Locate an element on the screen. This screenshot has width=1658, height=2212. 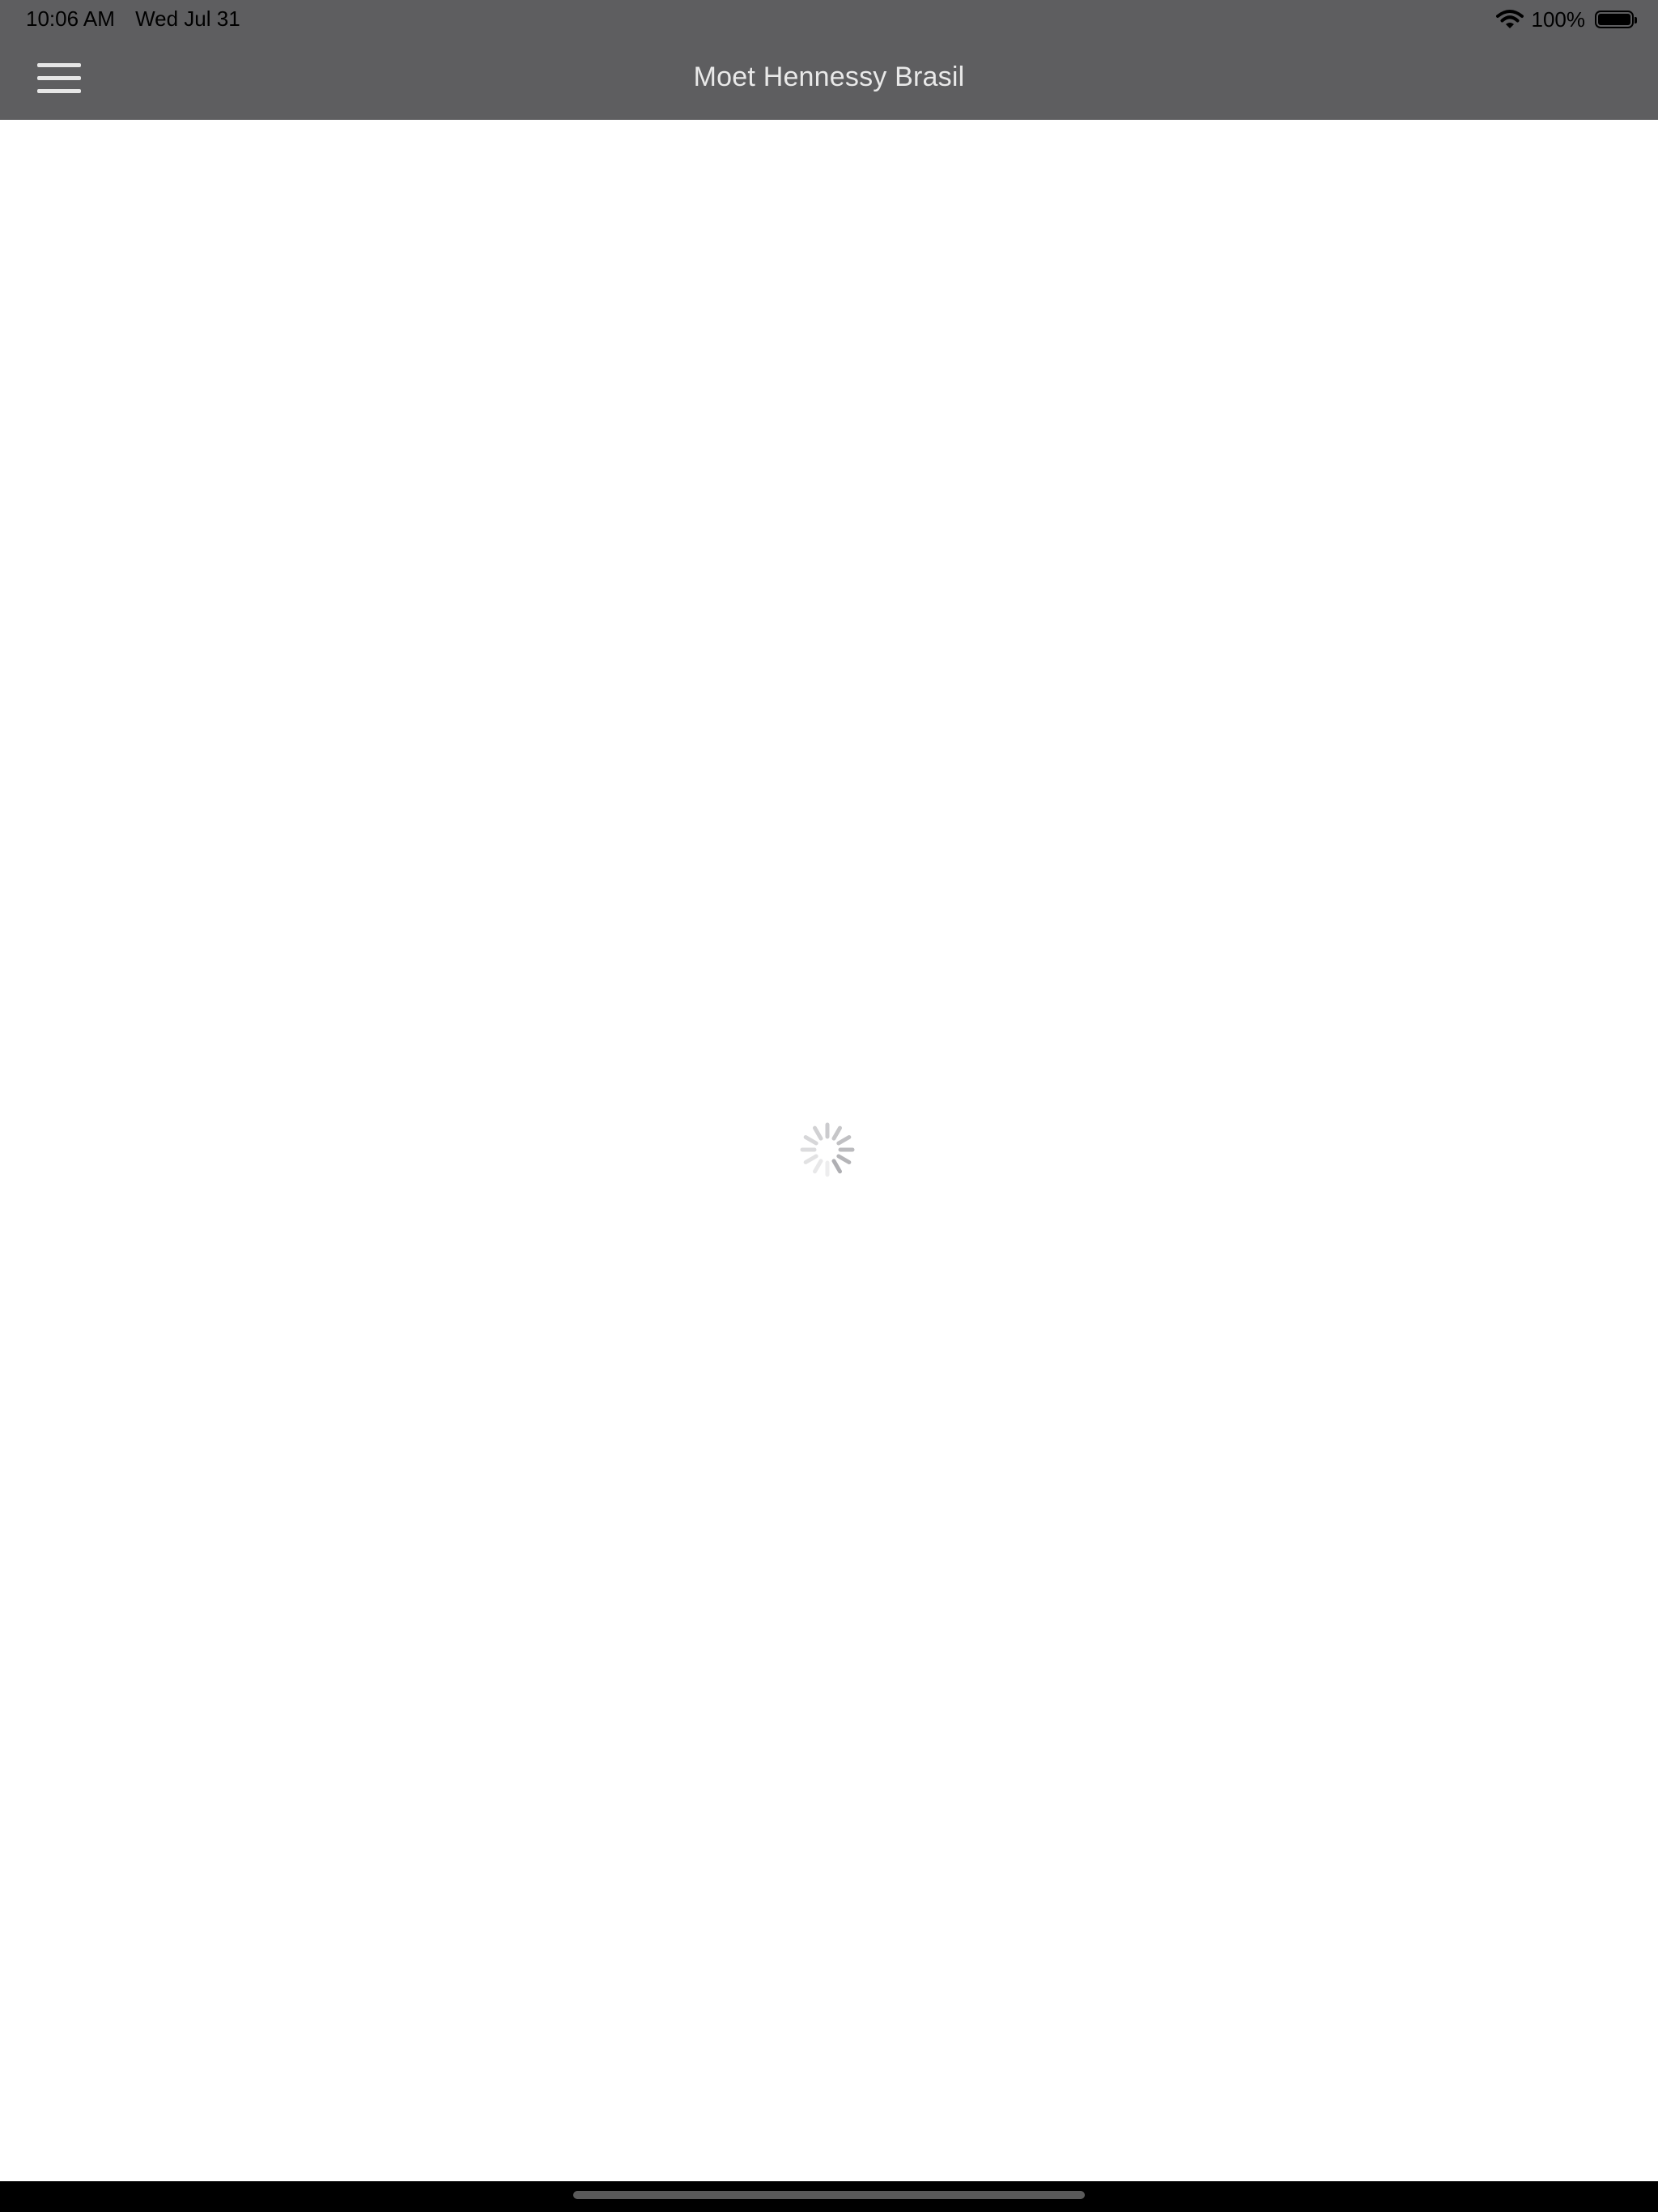
battery-percent: 100% is located at coordinates (1558, 19).